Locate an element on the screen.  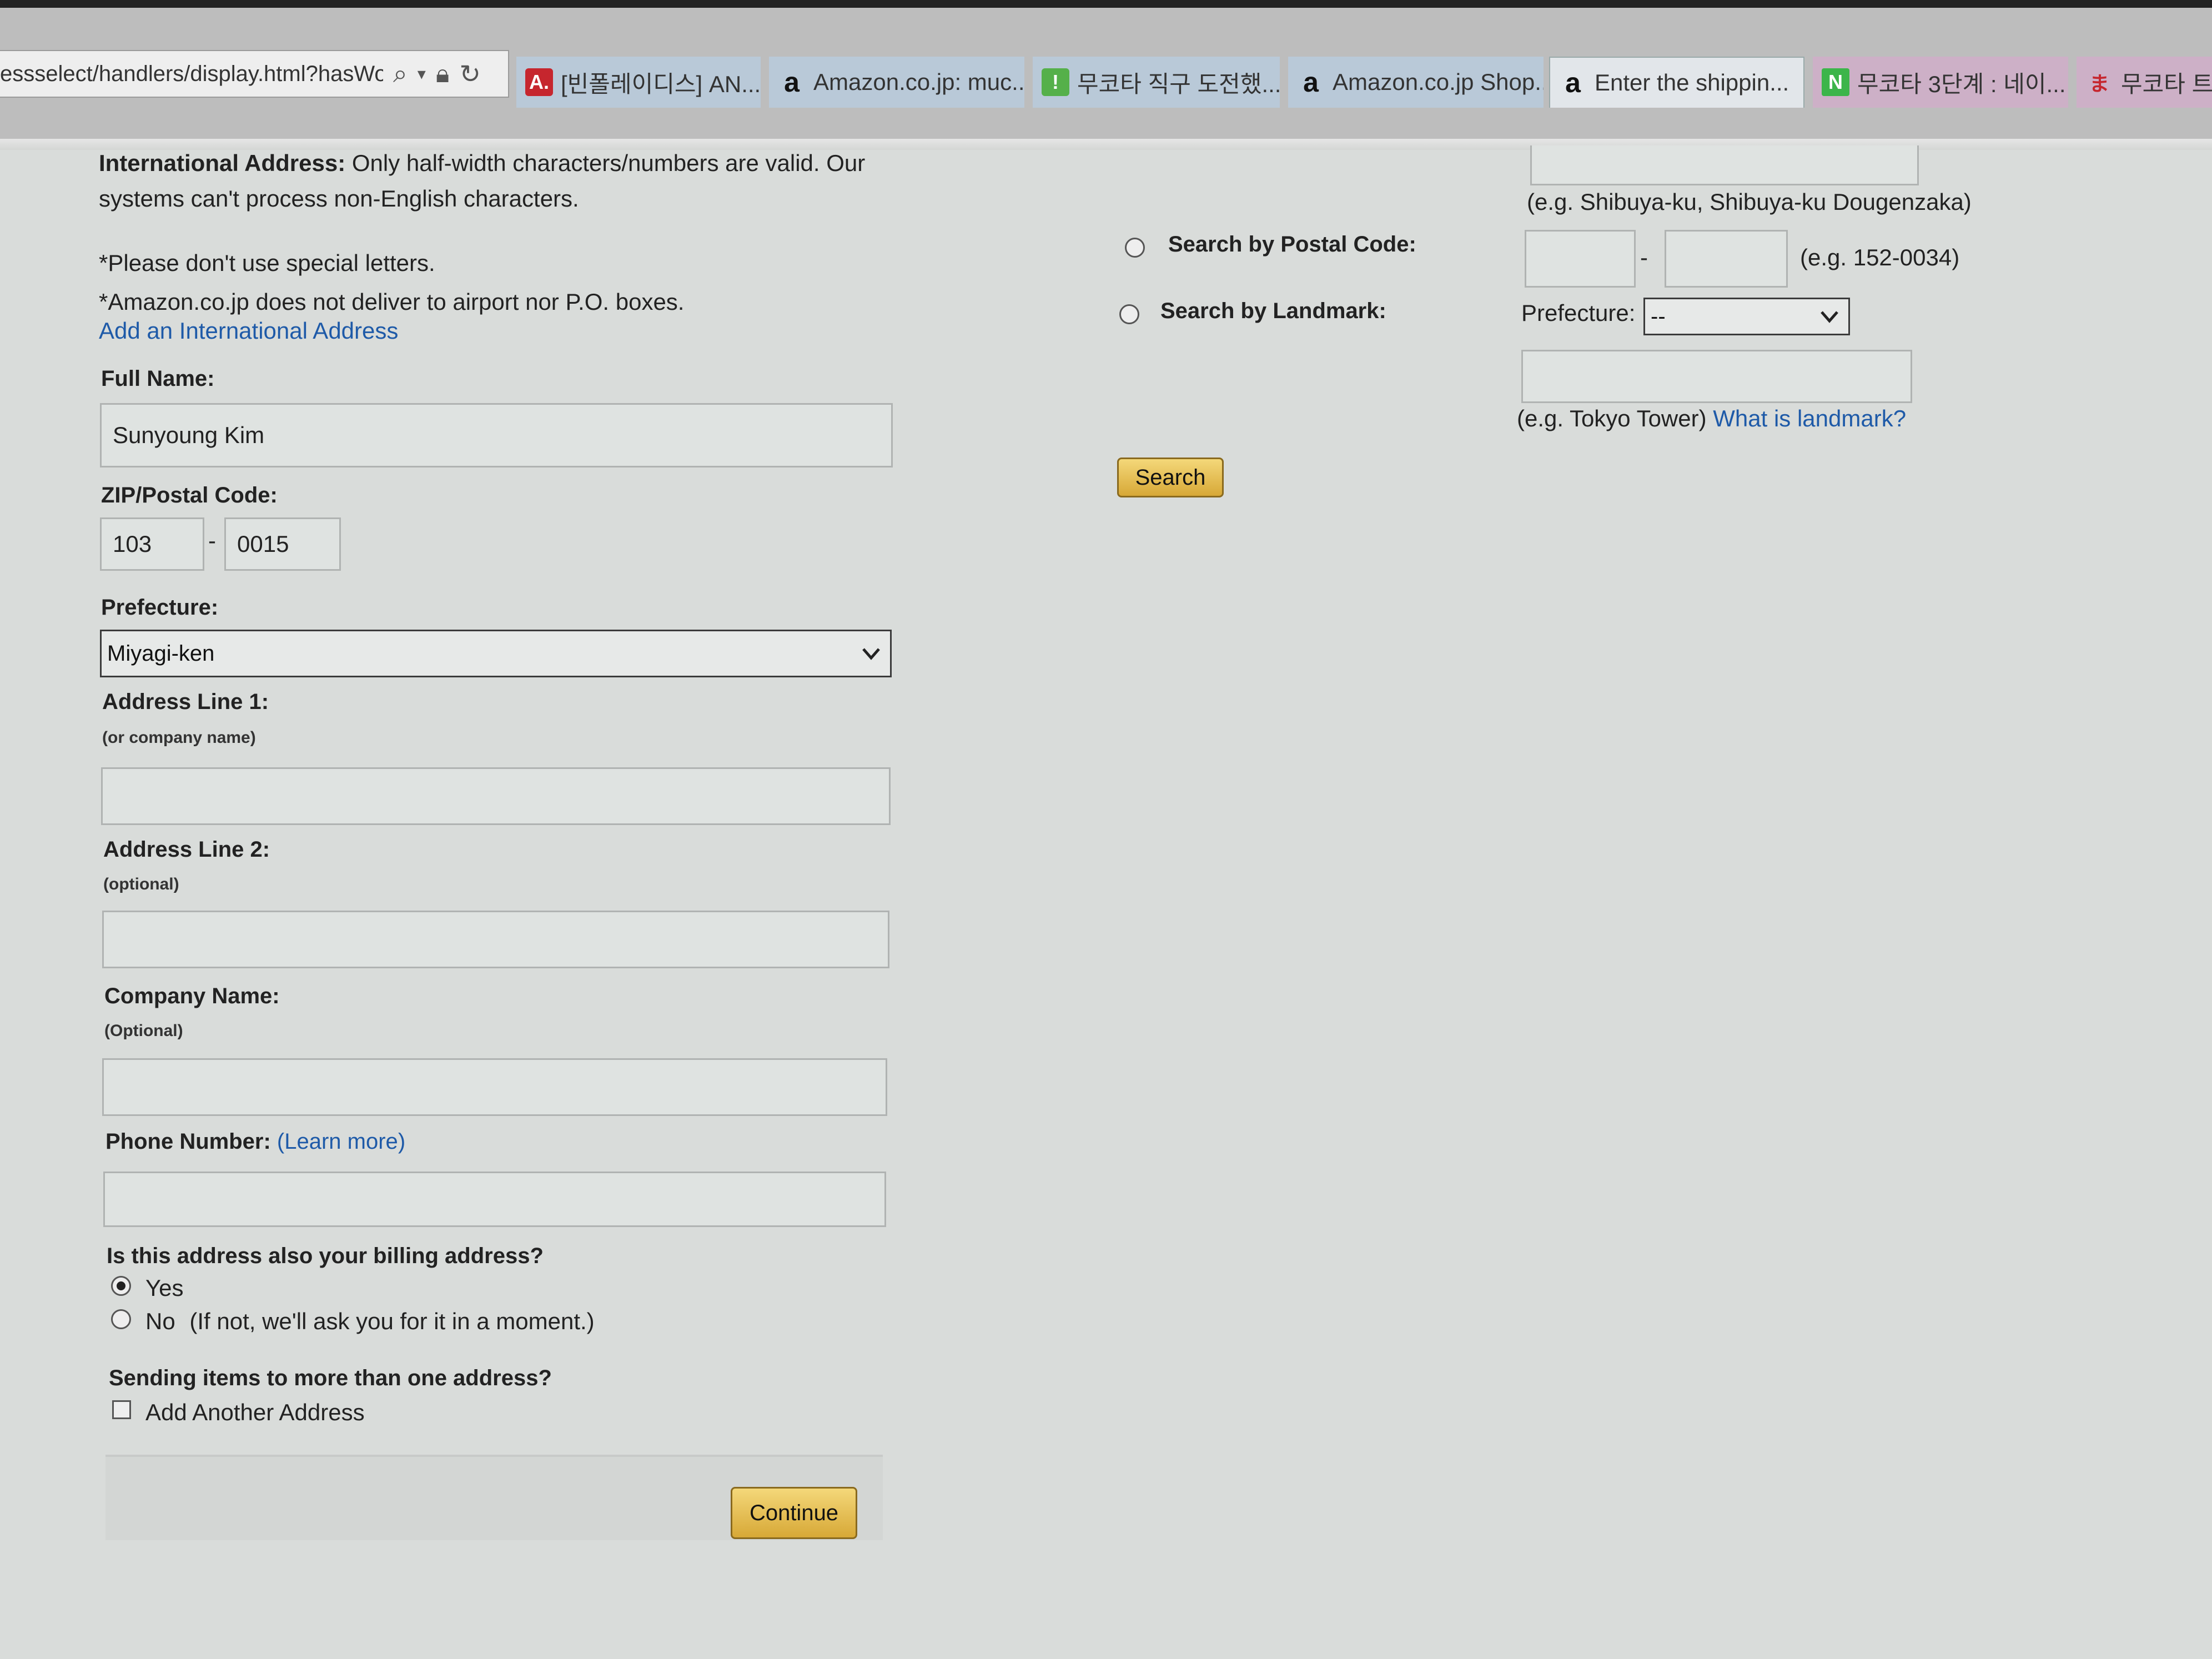
prefecture-label: Prefecture: is located at coordinates (160, 607).